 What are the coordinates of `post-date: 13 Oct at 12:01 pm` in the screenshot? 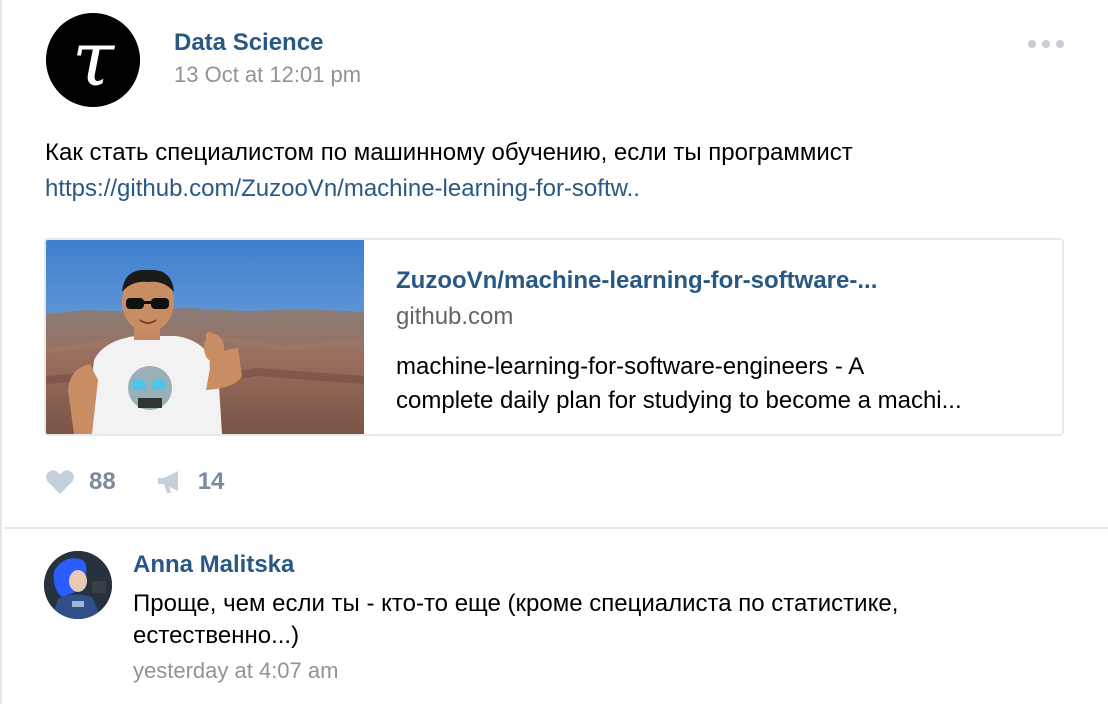 It's located at (267, 75).